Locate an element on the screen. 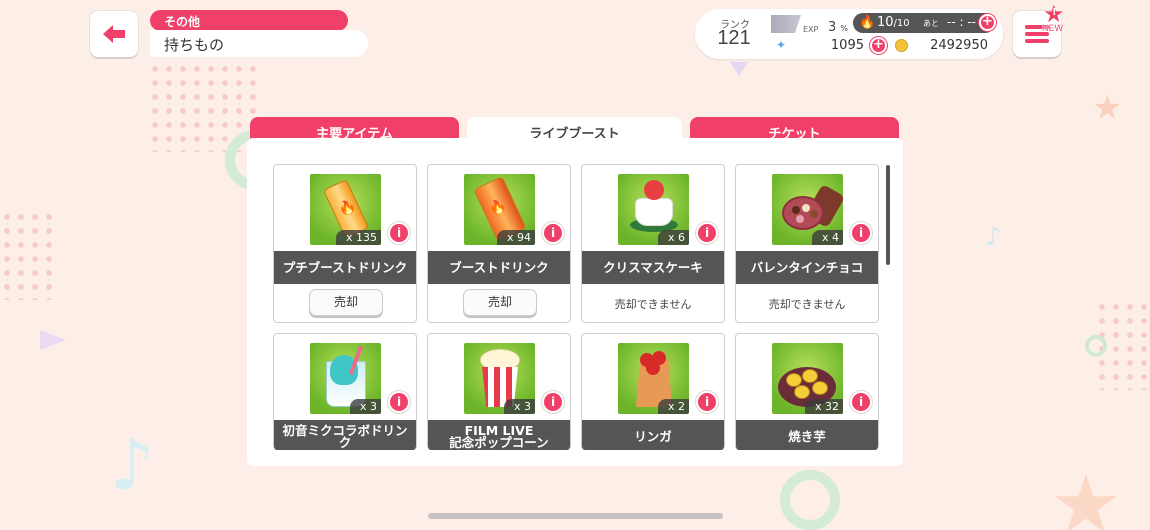  item-card: x 3 i FILM LIVE 記念ポップコーン is located at coordinates (499, 391).